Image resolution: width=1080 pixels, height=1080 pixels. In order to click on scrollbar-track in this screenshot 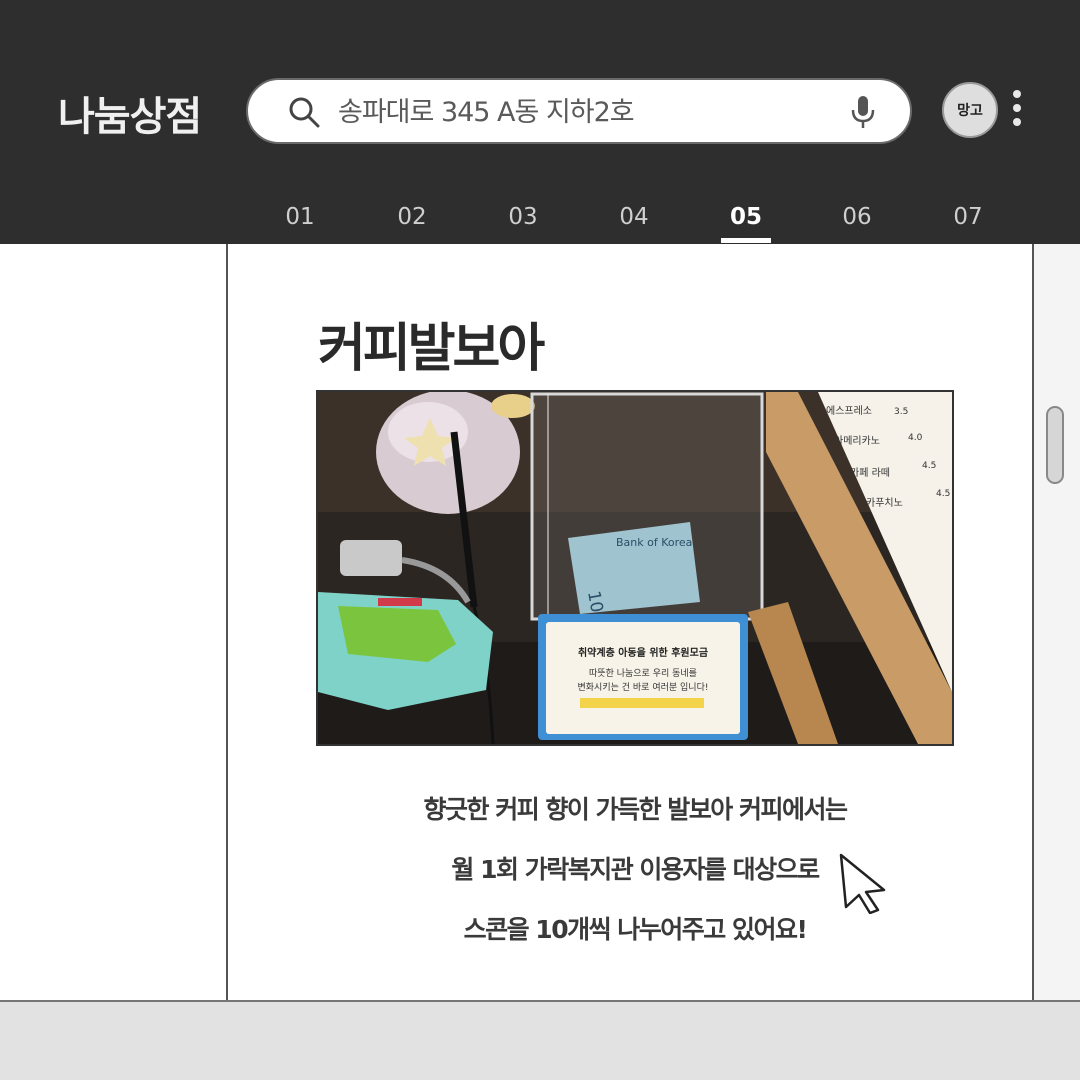, I will do `click(1057, 622)`.